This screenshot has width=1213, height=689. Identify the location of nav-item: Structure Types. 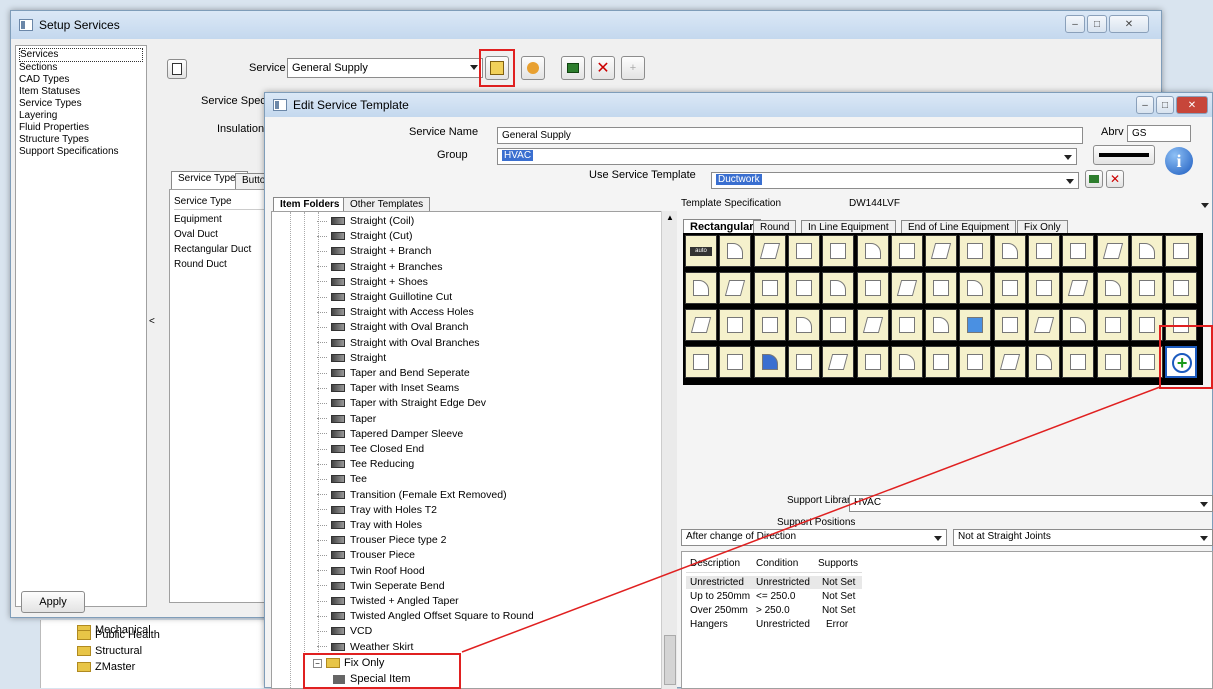
(81, 140).